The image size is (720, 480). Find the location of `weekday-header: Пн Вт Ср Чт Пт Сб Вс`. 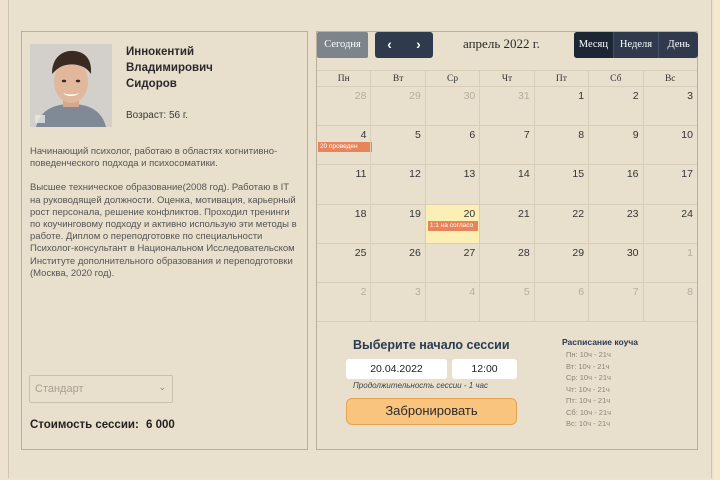

weekday-header: Пн Вт Ср Чт Пт Сб Вс is located at coordinates (507, 78).